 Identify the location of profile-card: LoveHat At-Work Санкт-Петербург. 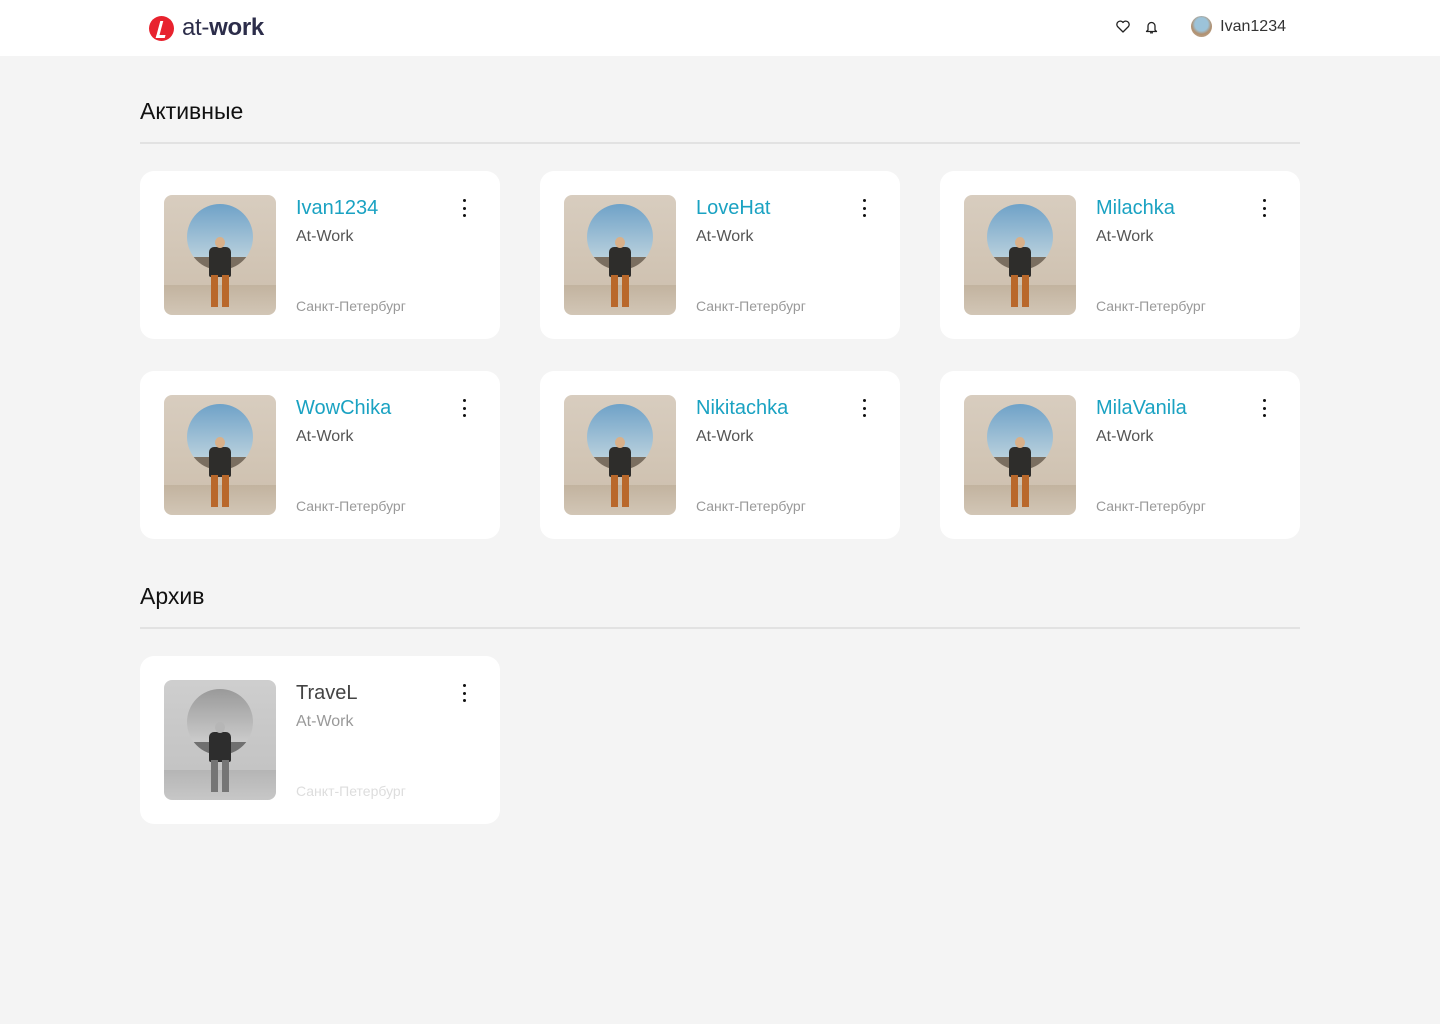
(720, 255).